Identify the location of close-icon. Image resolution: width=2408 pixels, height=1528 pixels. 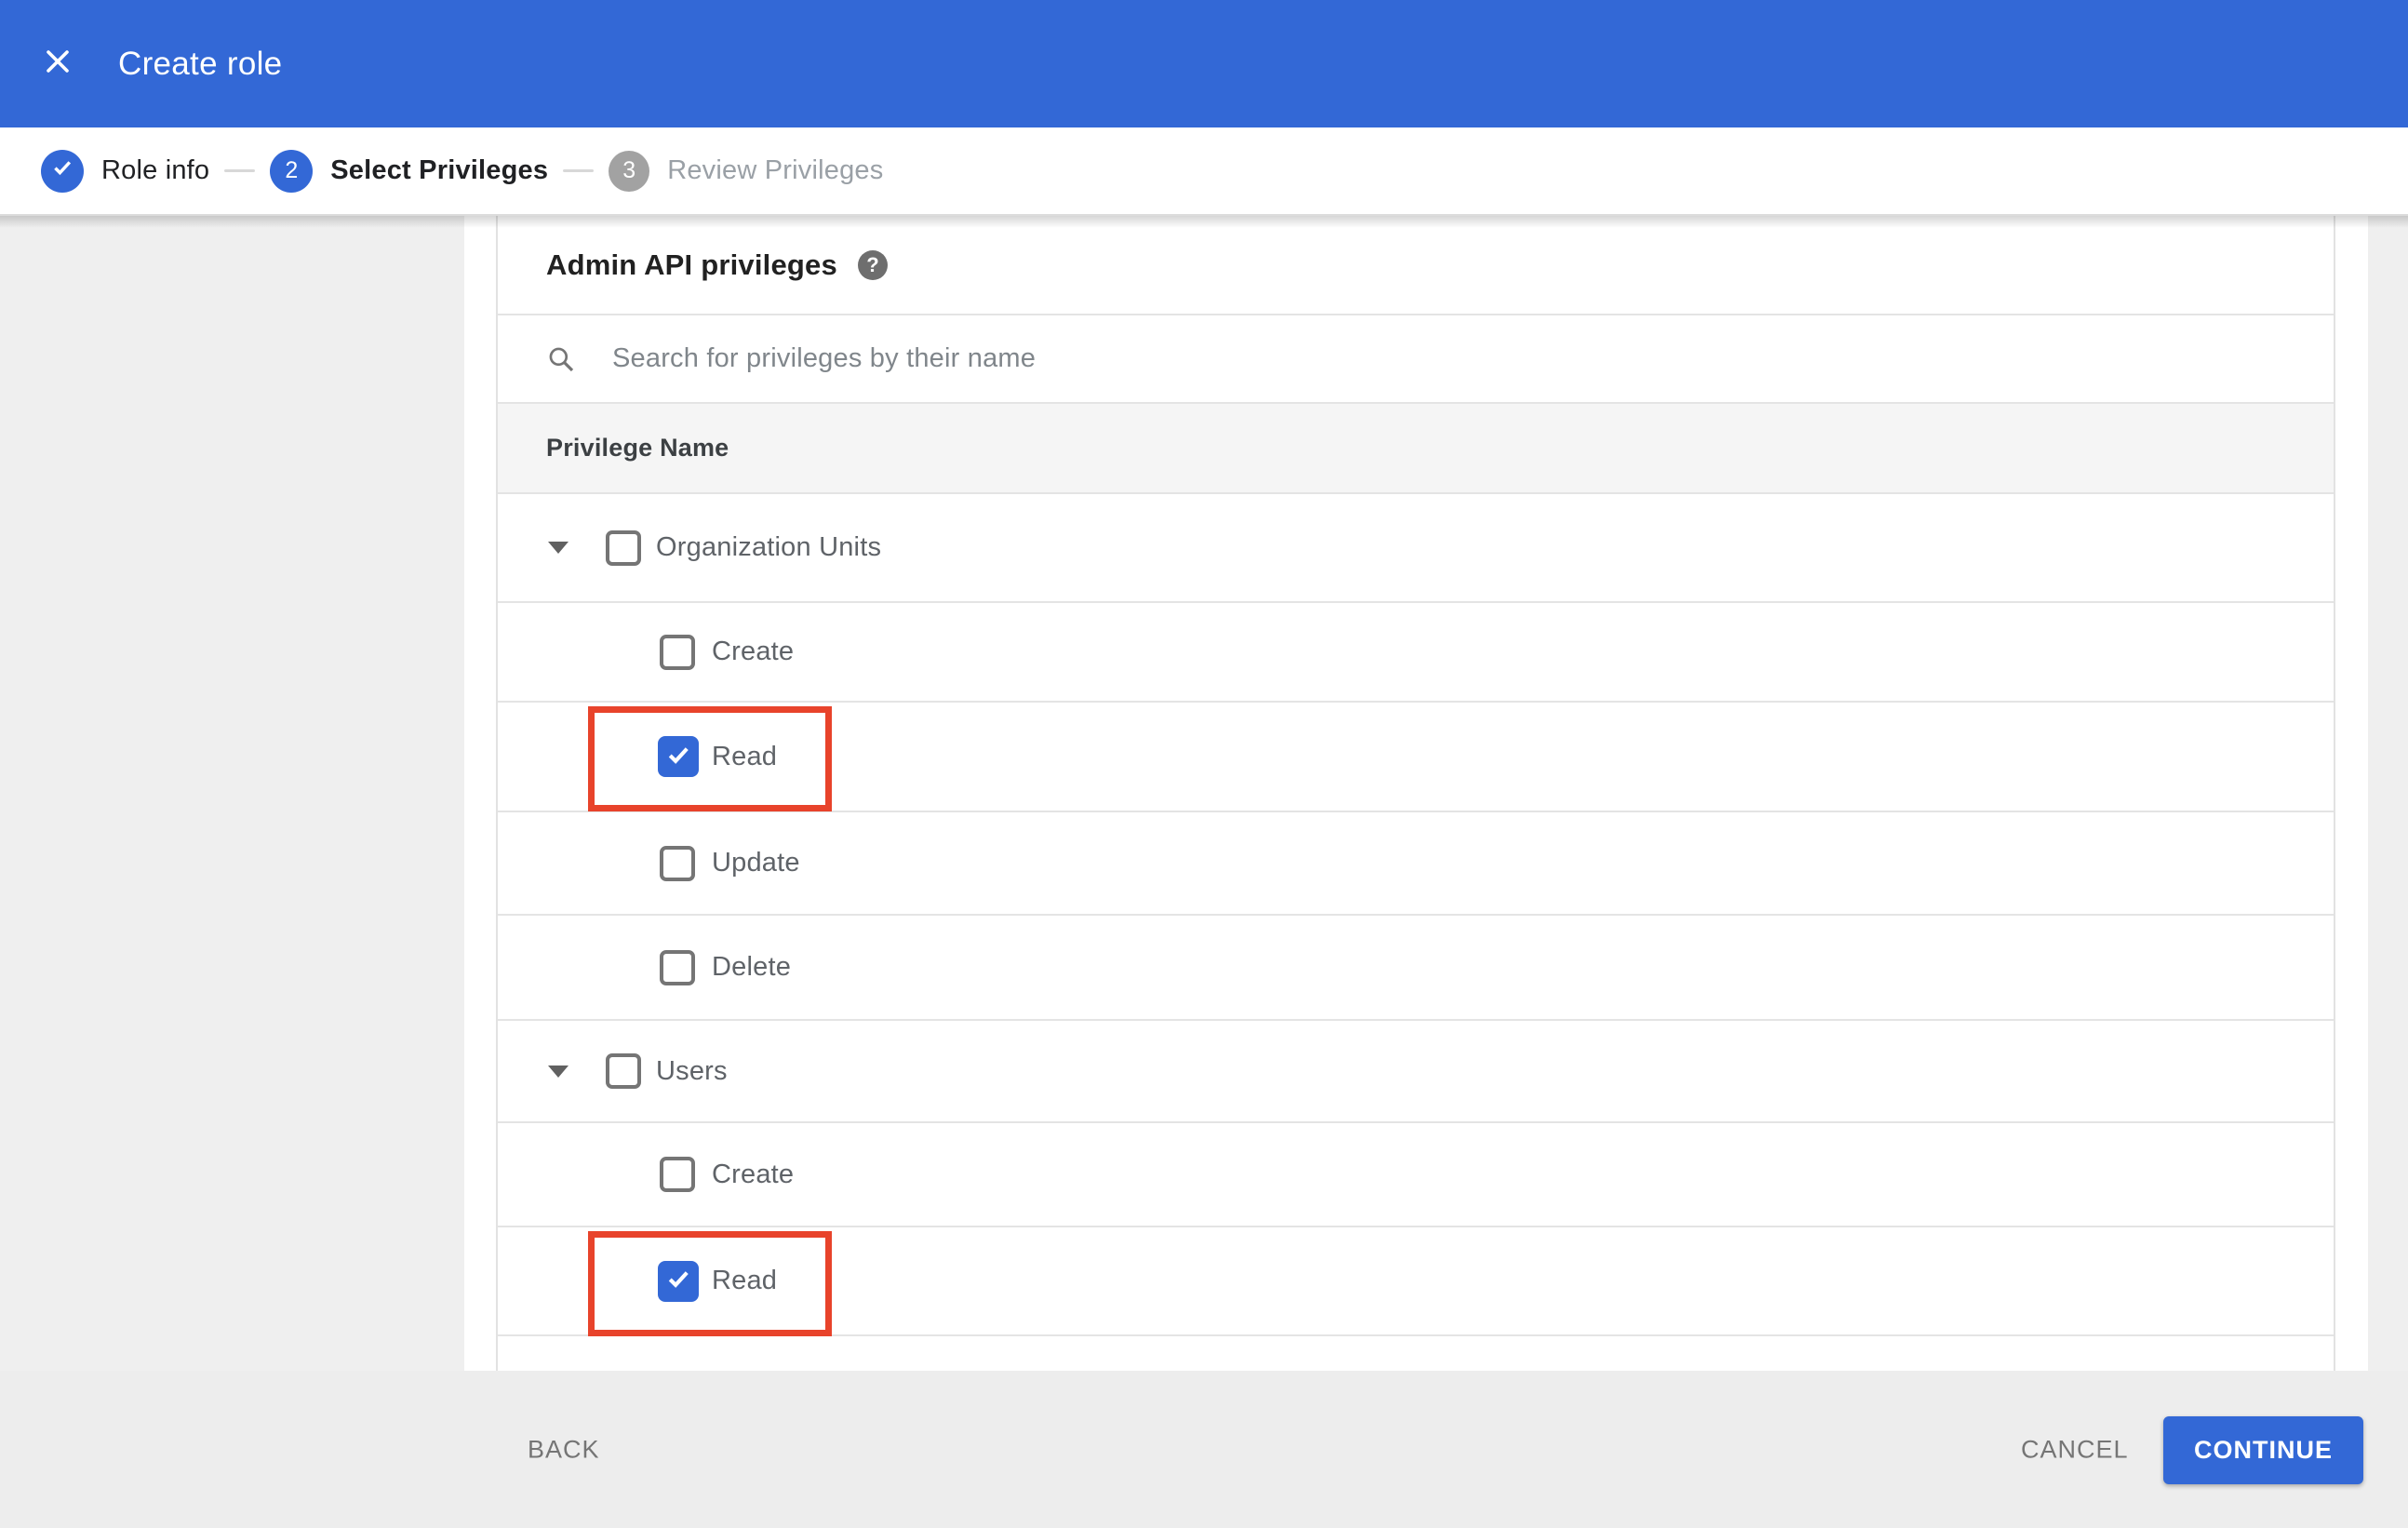
(58, 64).